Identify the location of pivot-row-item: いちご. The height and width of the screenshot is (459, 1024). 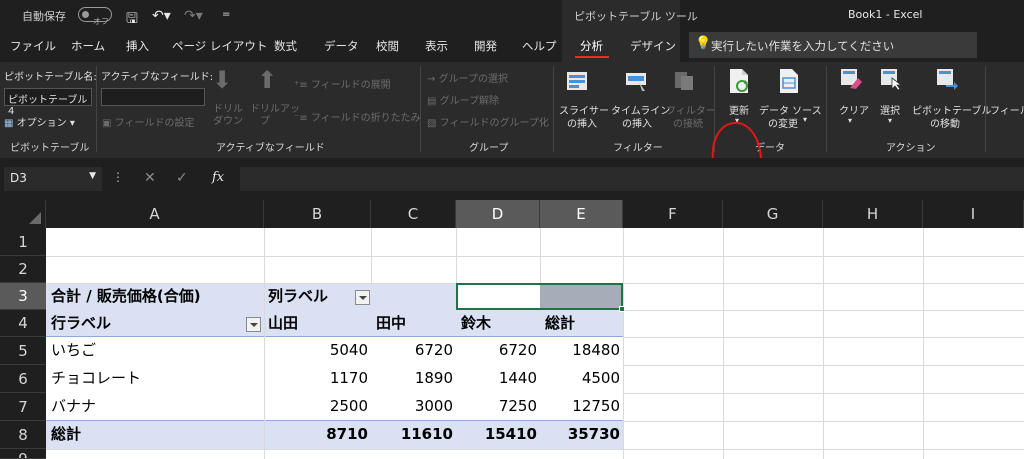
(73, 350).